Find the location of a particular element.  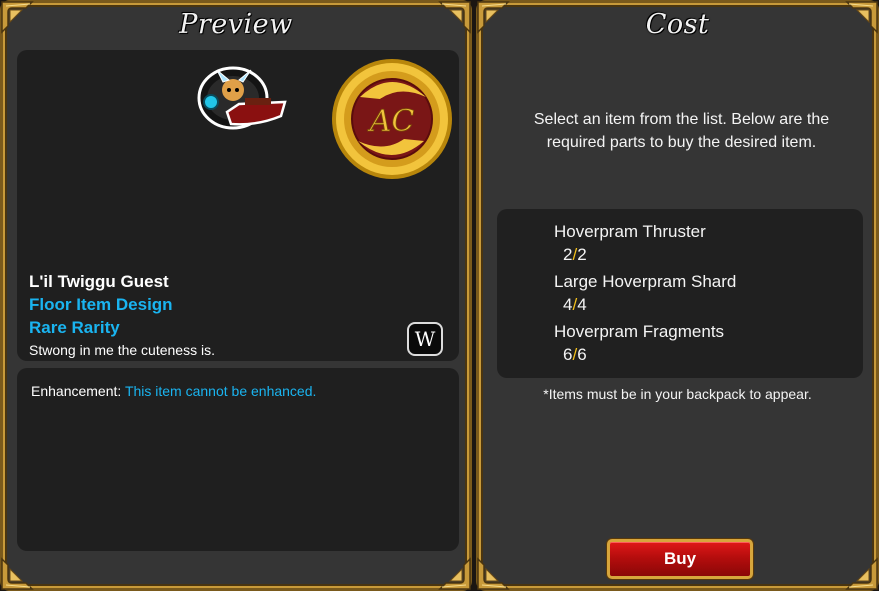

enhancement-value: This item cannot be enhanced. is located at coordinates (220, 391).